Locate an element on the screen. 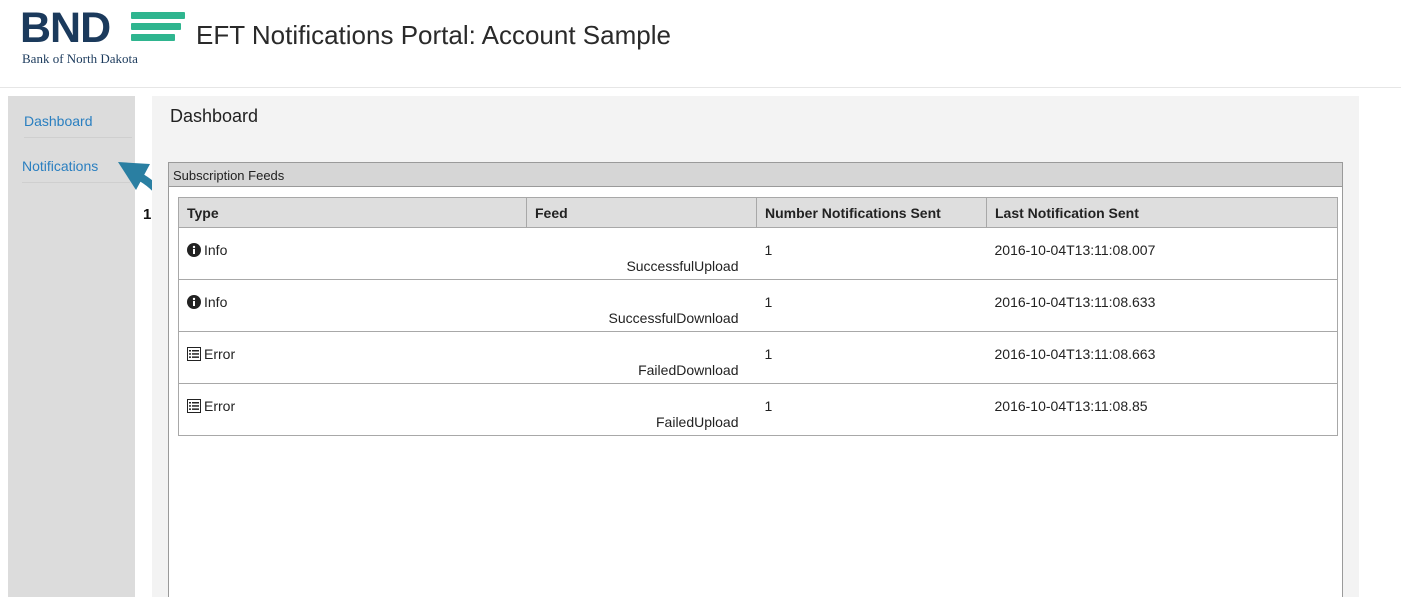  logo-wordmark: BND is located at coordinates (65, 28).